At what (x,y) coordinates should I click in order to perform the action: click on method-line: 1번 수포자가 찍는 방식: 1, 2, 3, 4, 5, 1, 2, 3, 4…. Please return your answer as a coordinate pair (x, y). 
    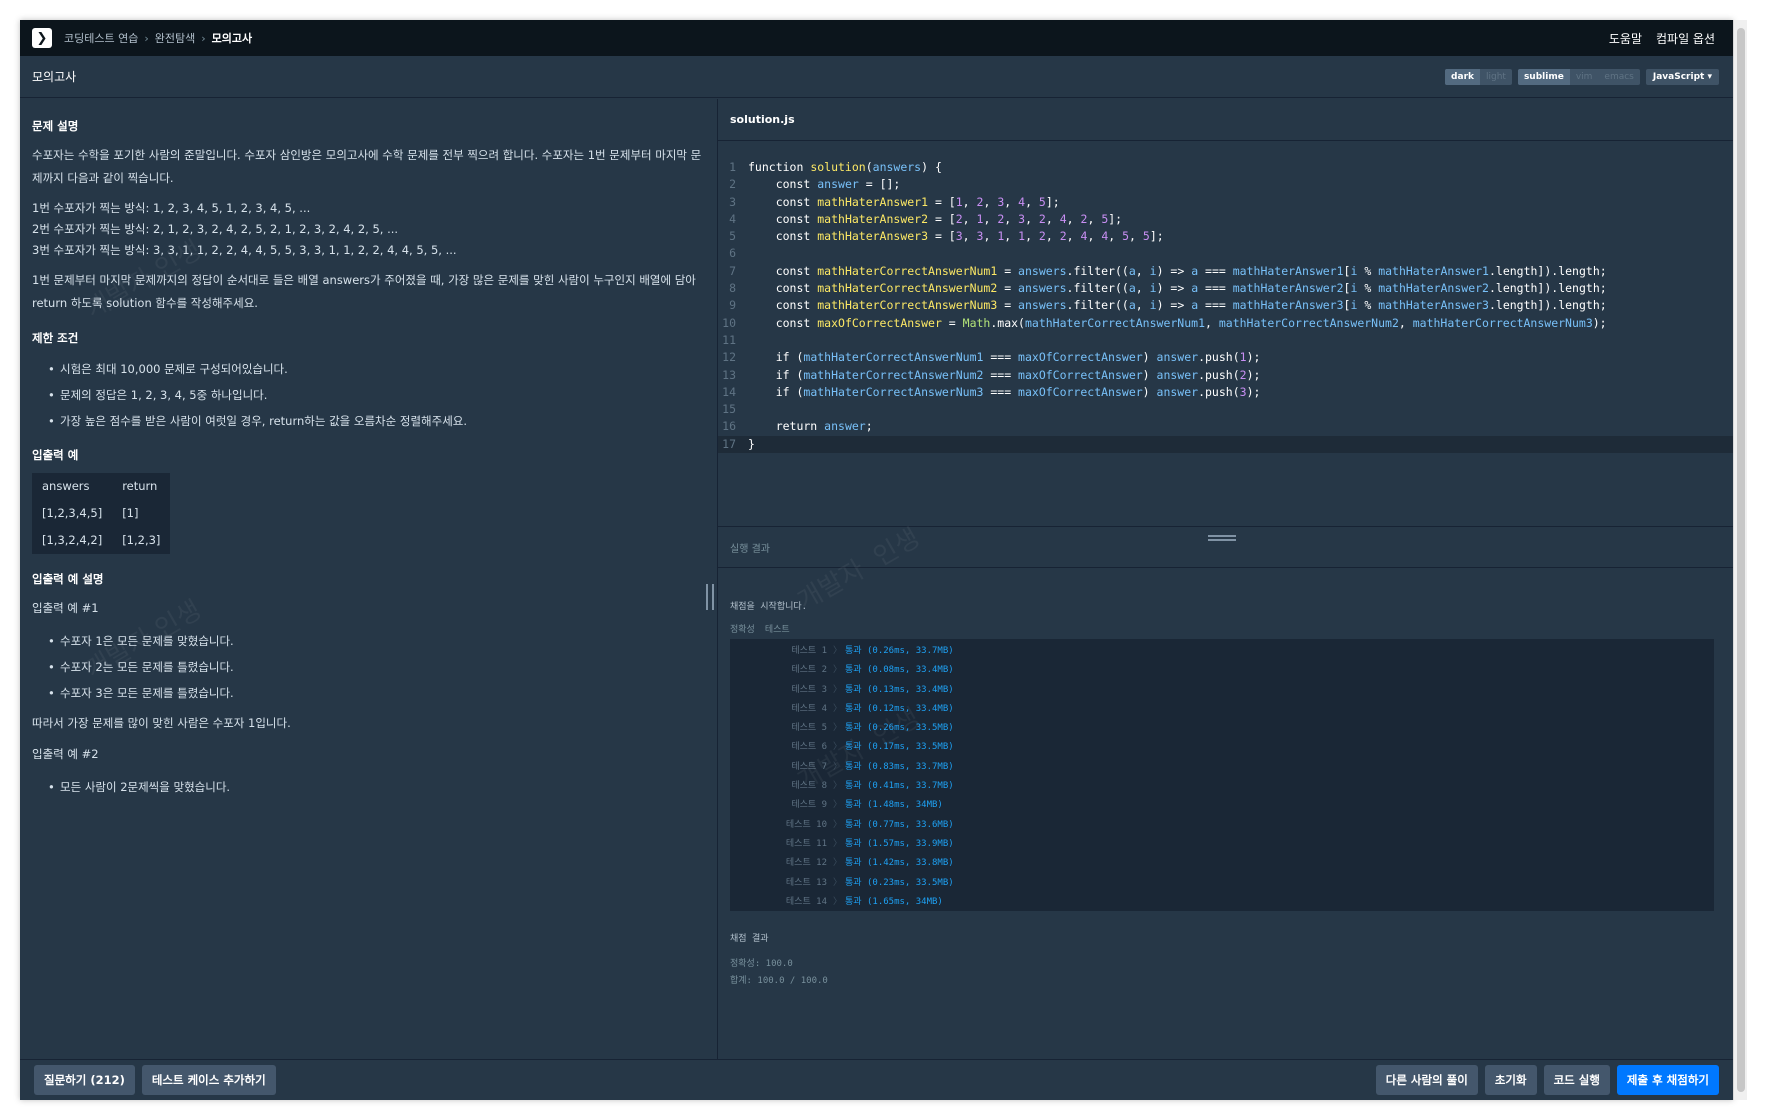
    Looking at the image, I should click on (171, 208).